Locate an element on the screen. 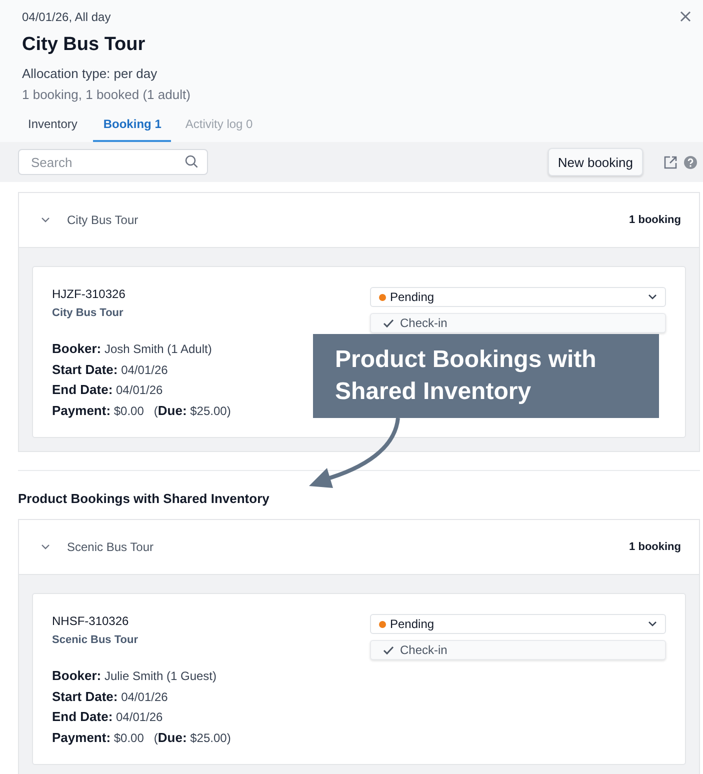 The height and width of the screenshot is (774, 703). product-name: City Bus Tour is located at coordinates (103, 220).